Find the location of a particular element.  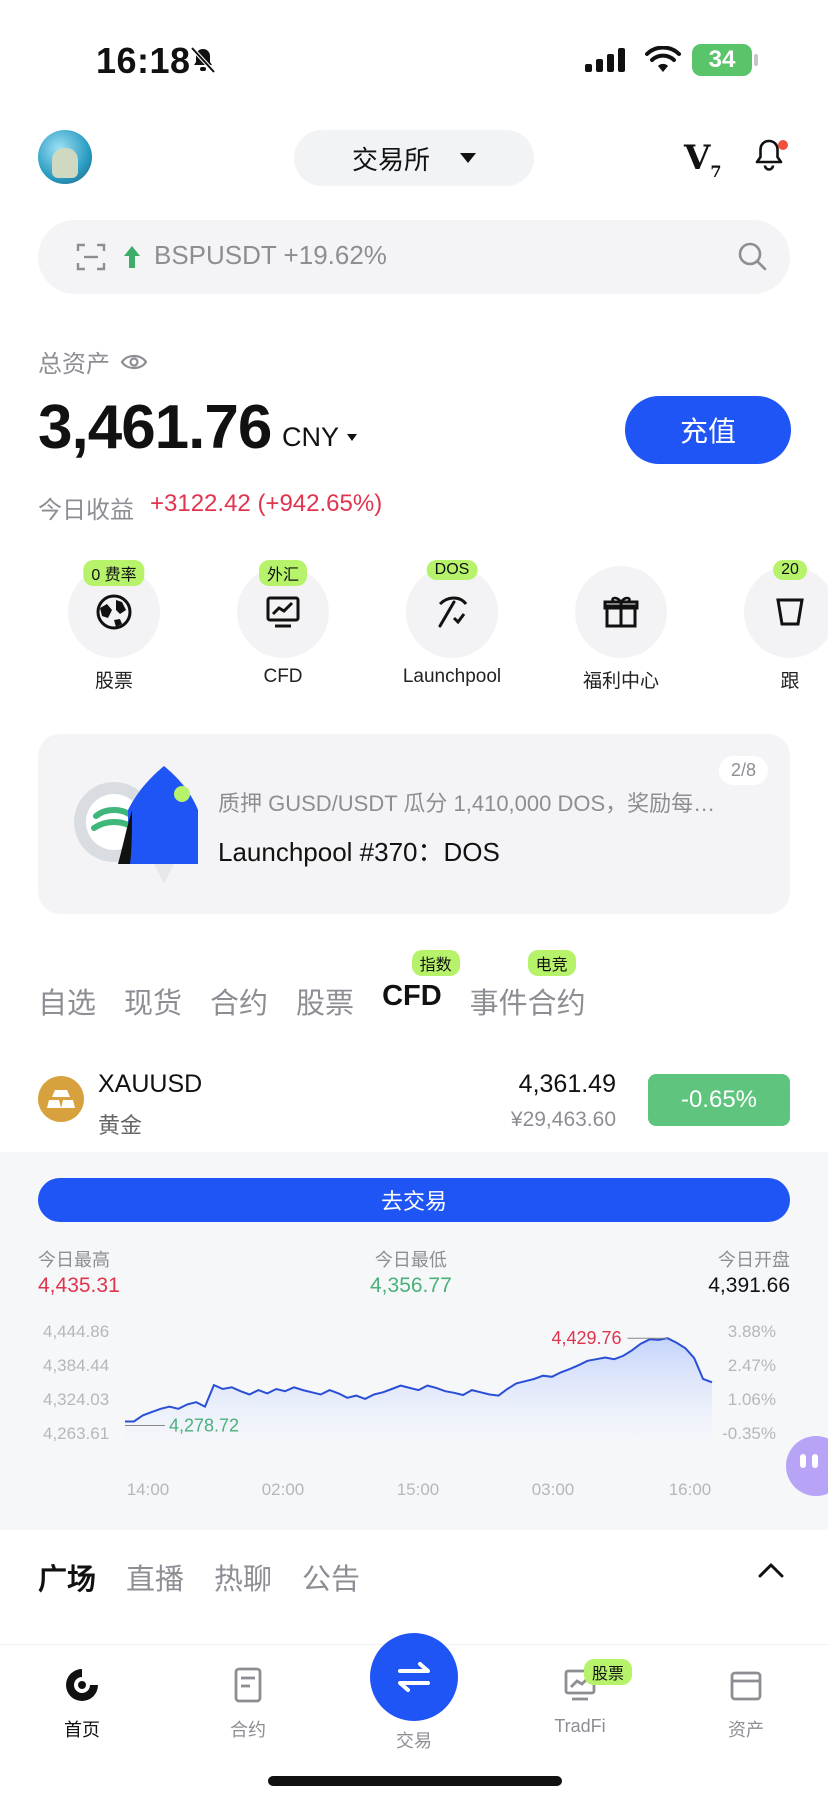

search-trending-text: BSPUSDT +19.62% is located at coordinates (270, 255).